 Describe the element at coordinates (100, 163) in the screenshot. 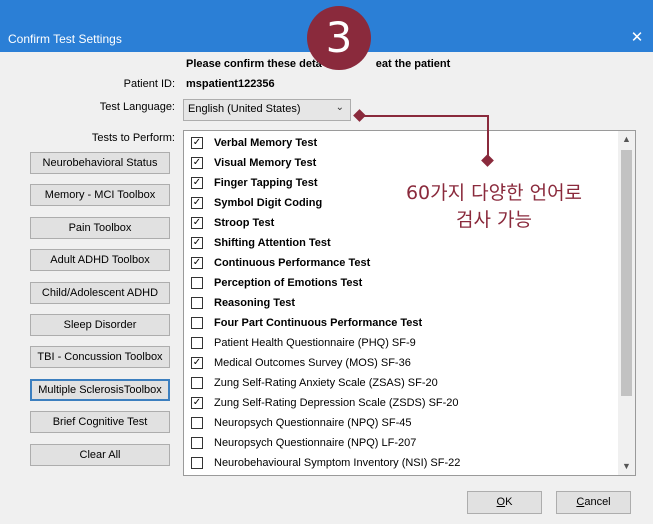

I see `toolbox-button: Neurobehavioral Status` at that location.